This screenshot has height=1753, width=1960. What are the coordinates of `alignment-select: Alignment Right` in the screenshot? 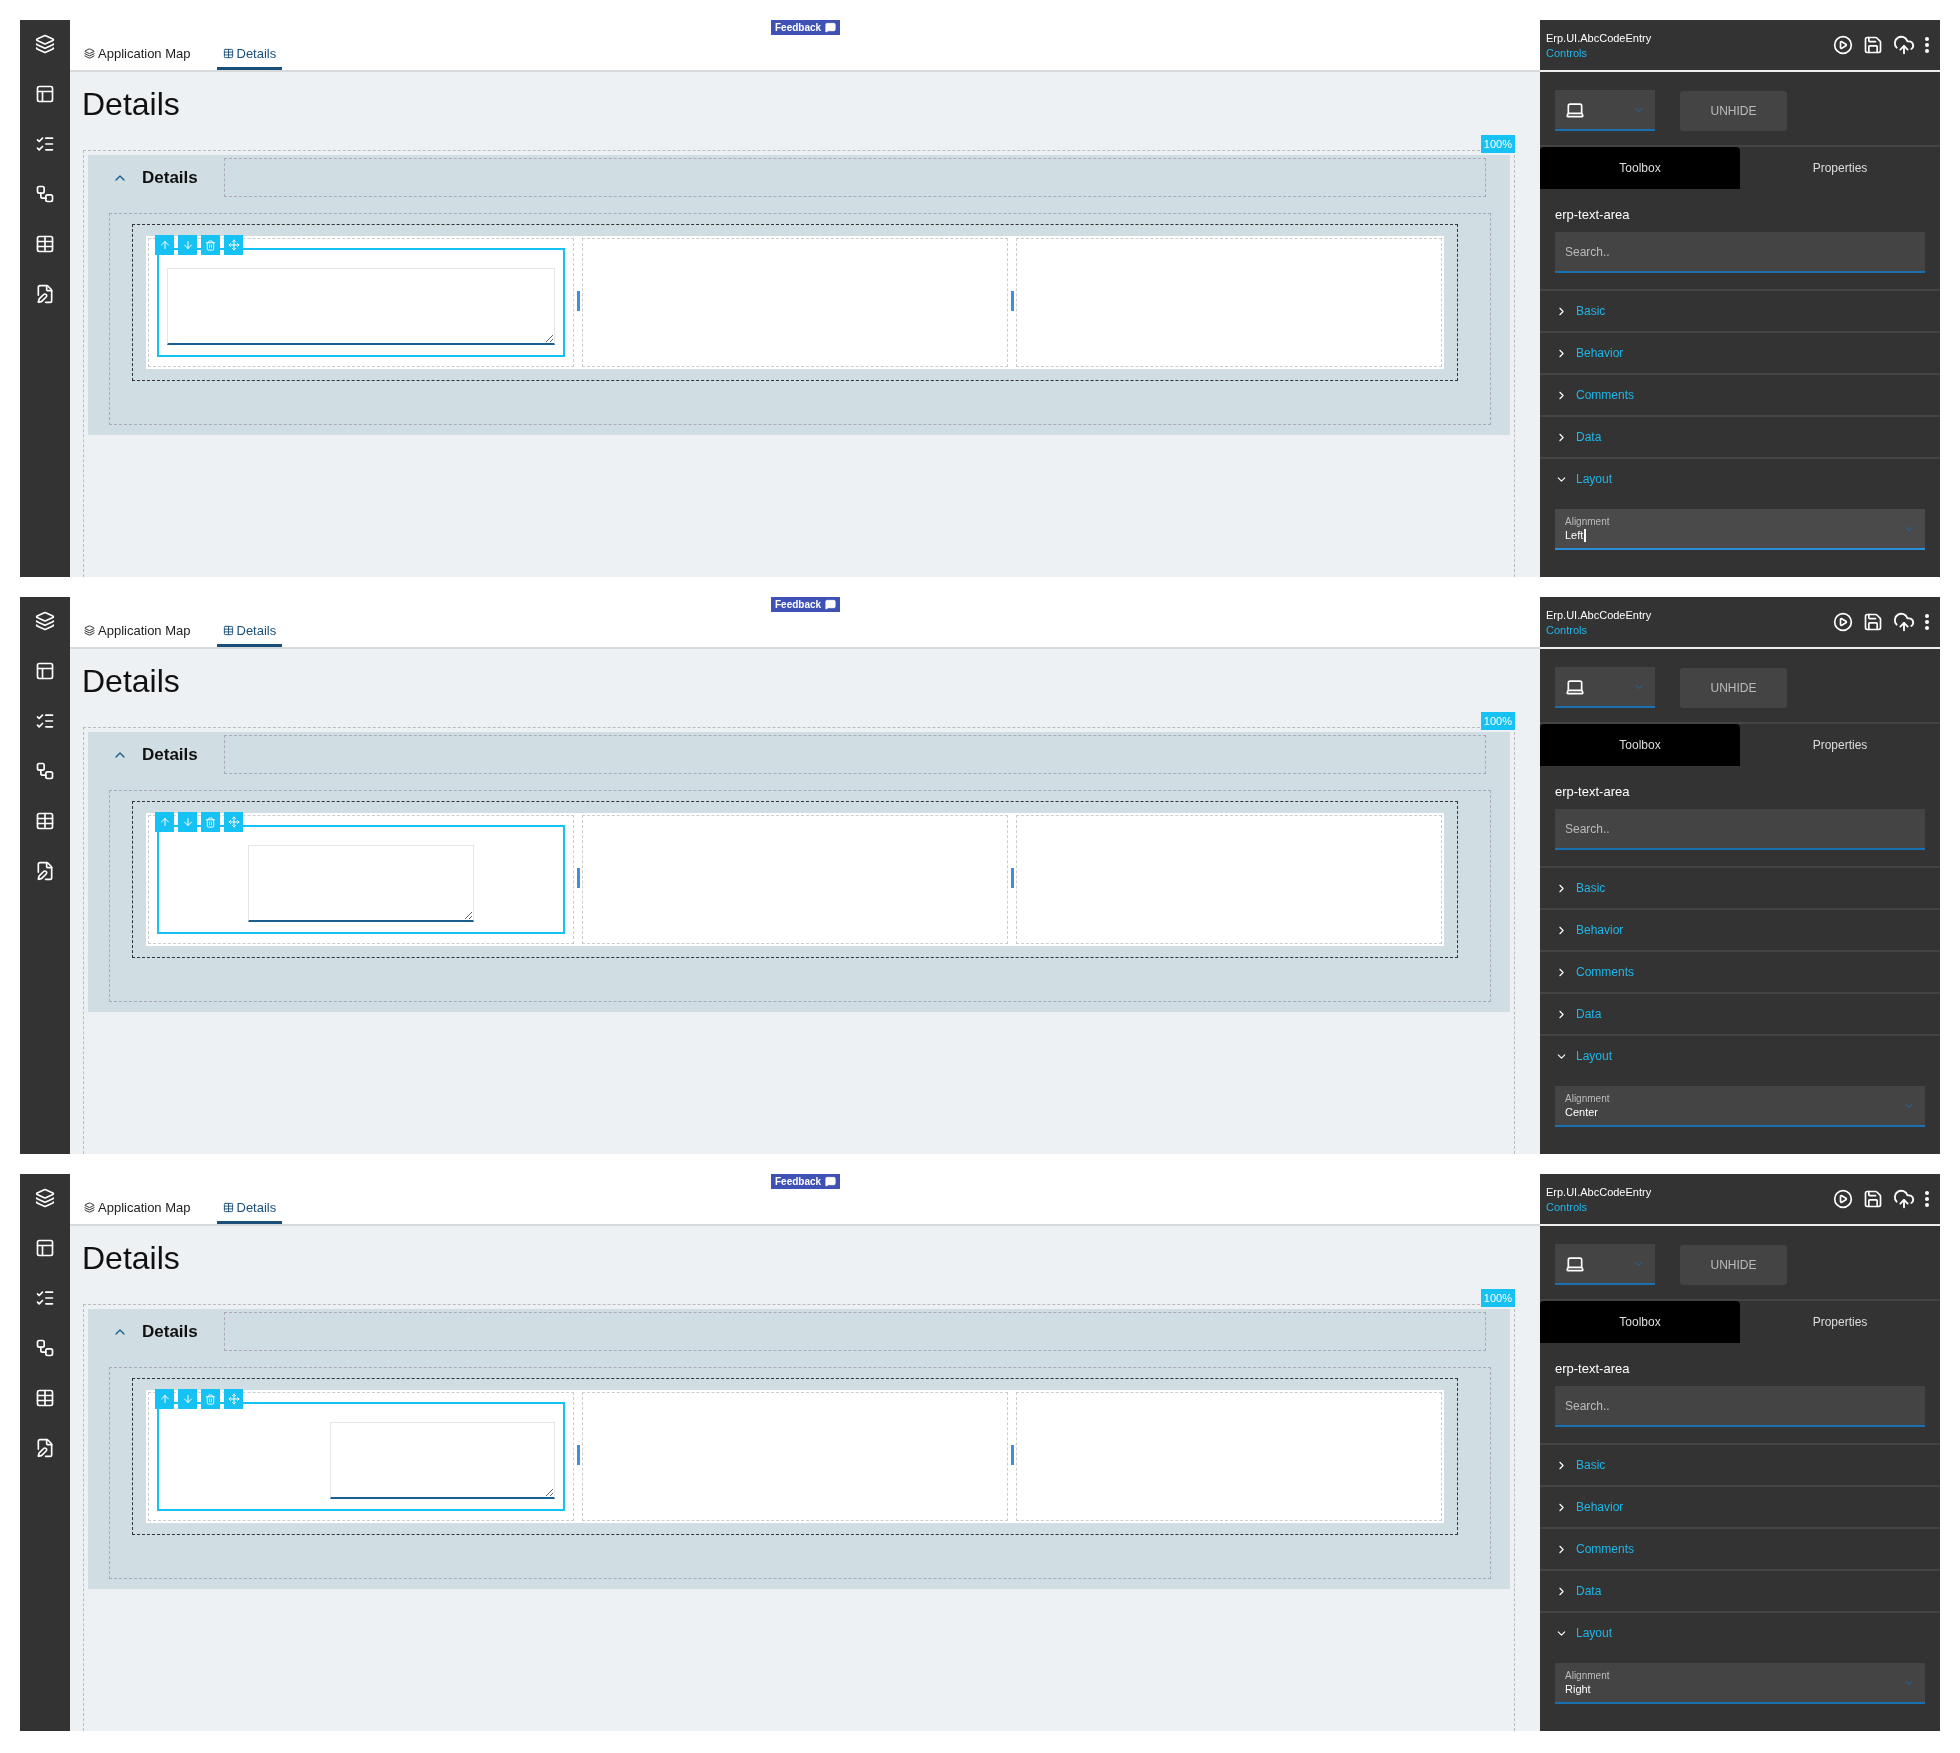 It's located at (1740, 1683).